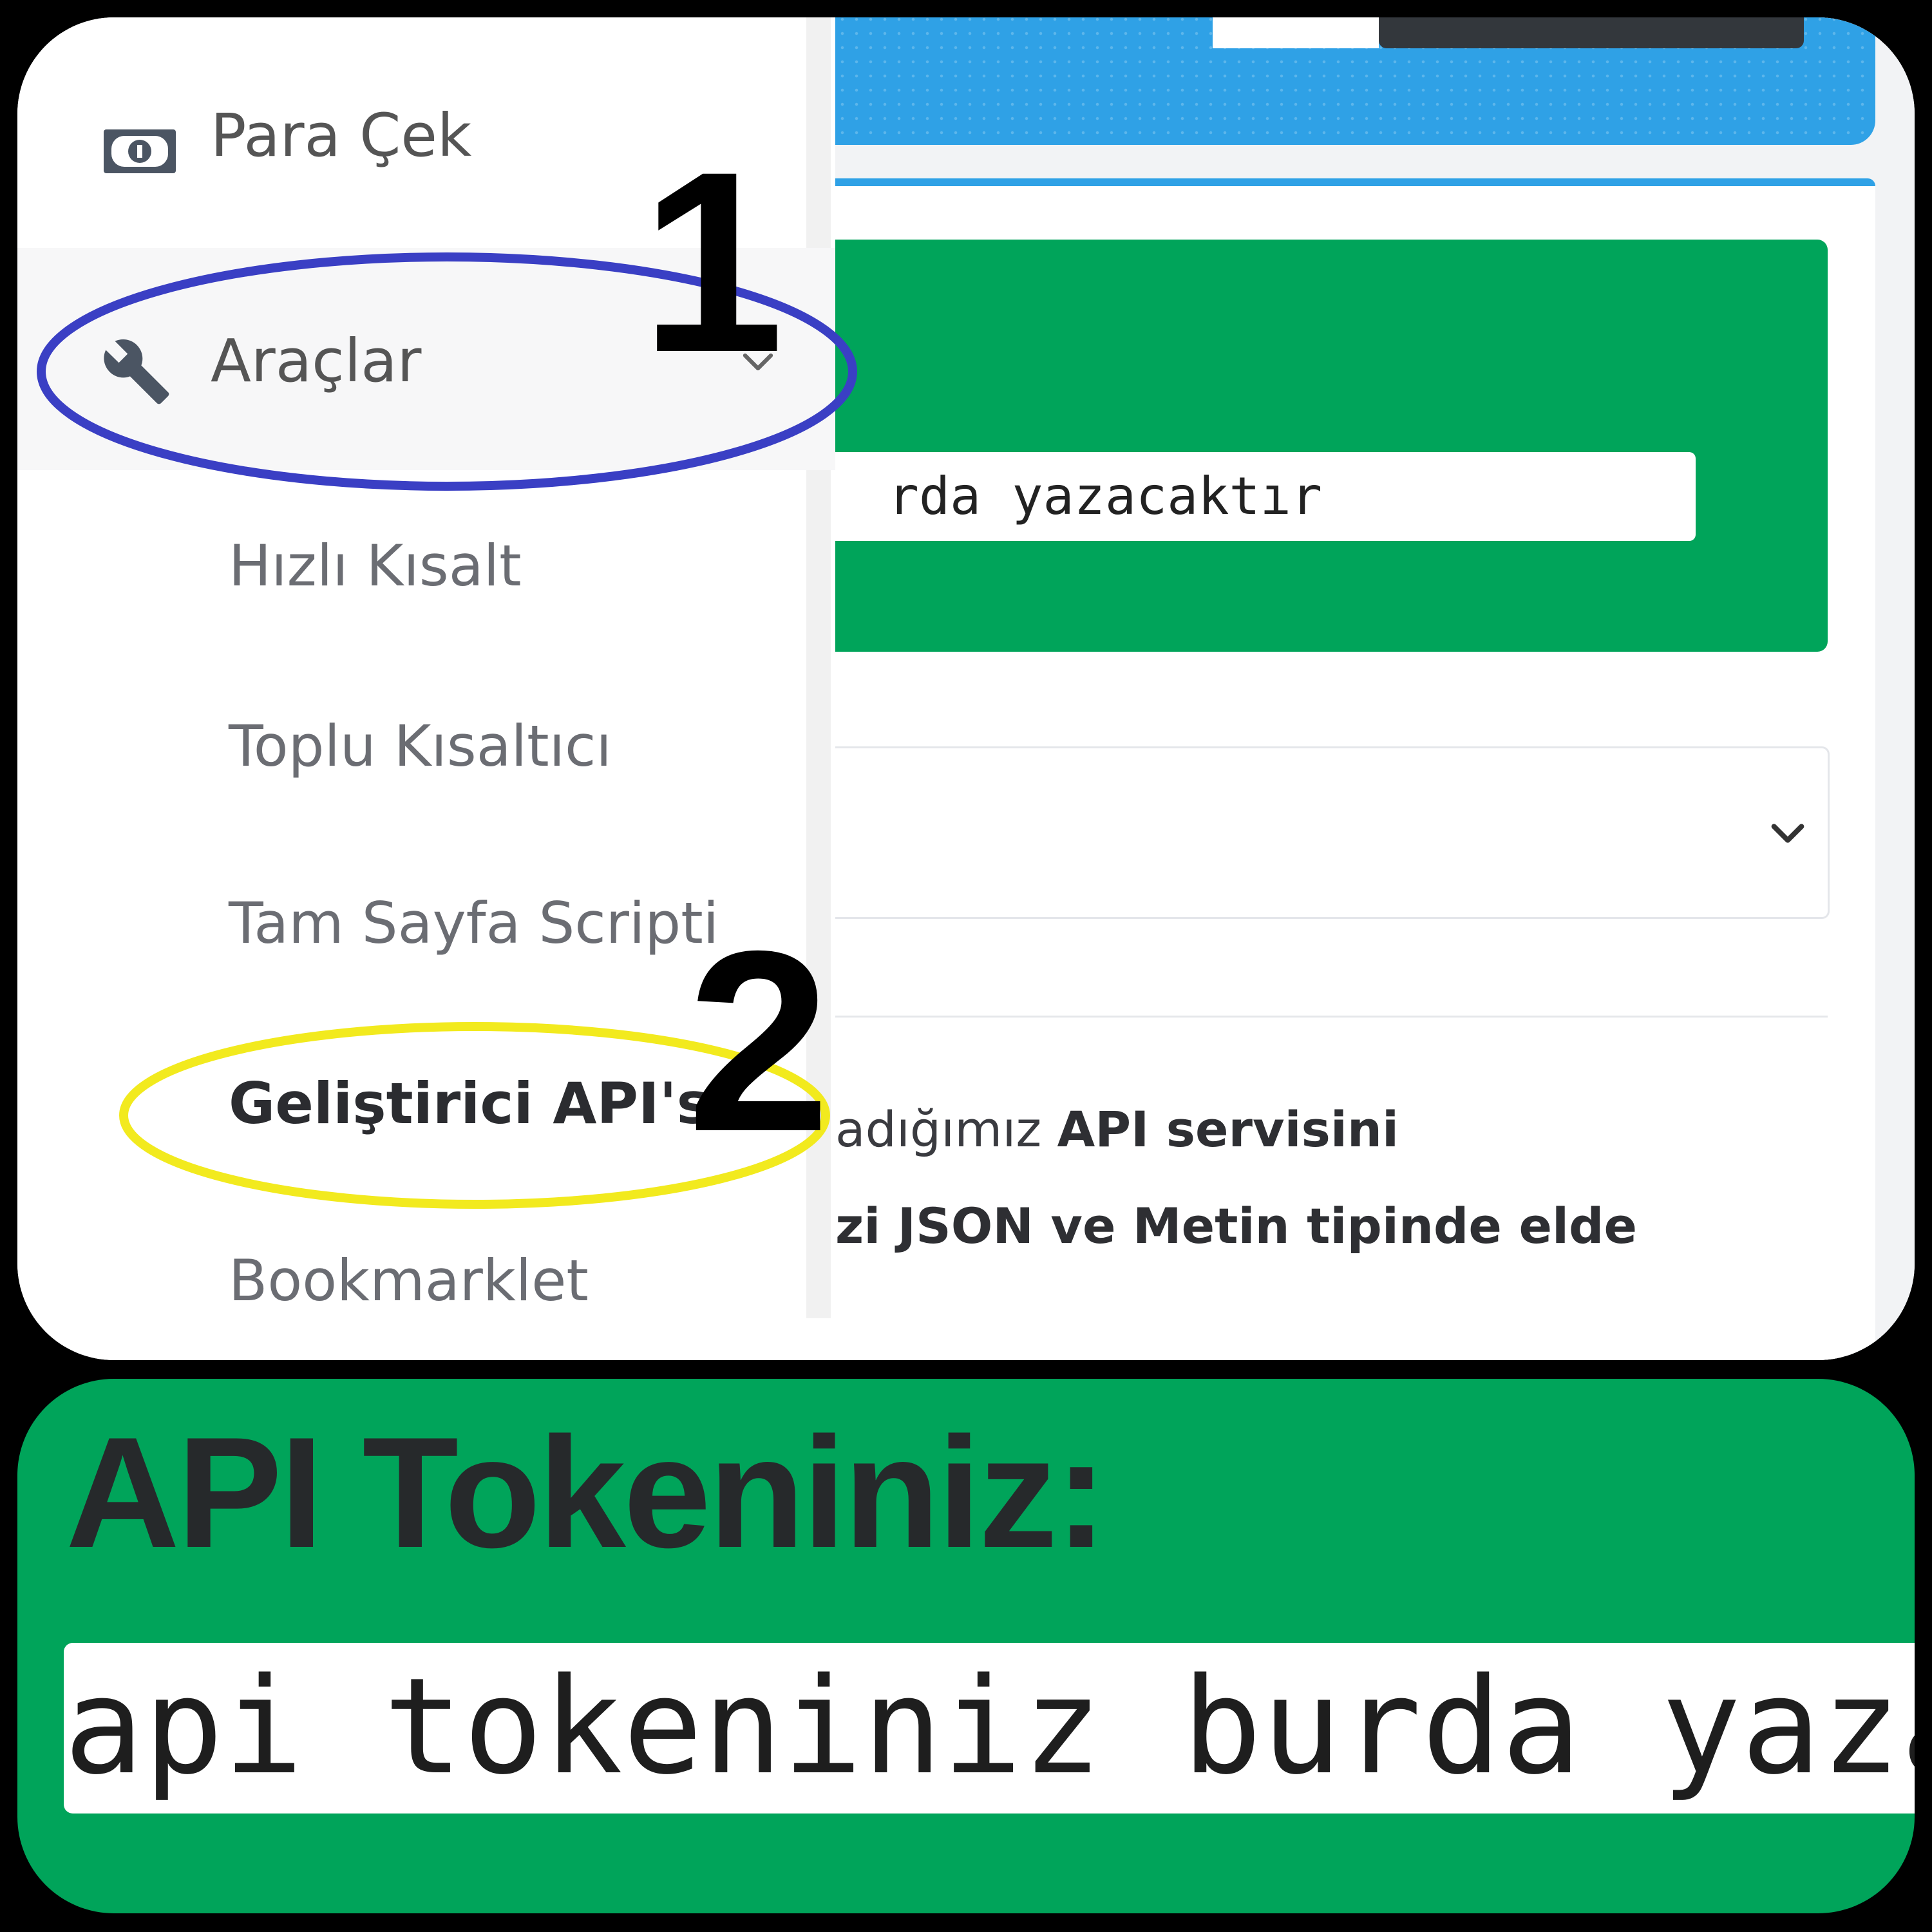 The width and height of the screenshot is (1932, 1932). Describe the element at coordinates (474, 923) in the screenshot. I see `submenu-item-tam-sayfa-scripti: Tam Sayfa Scripti` at that location.